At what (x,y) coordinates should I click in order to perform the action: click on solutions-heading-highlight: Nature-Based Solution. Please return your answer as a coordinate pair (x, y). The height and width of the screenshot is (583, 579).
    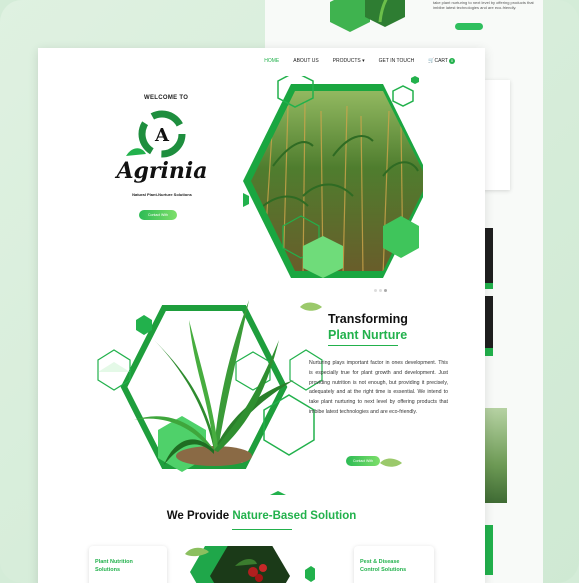
    Looking at the image, I should click on (294, 516).